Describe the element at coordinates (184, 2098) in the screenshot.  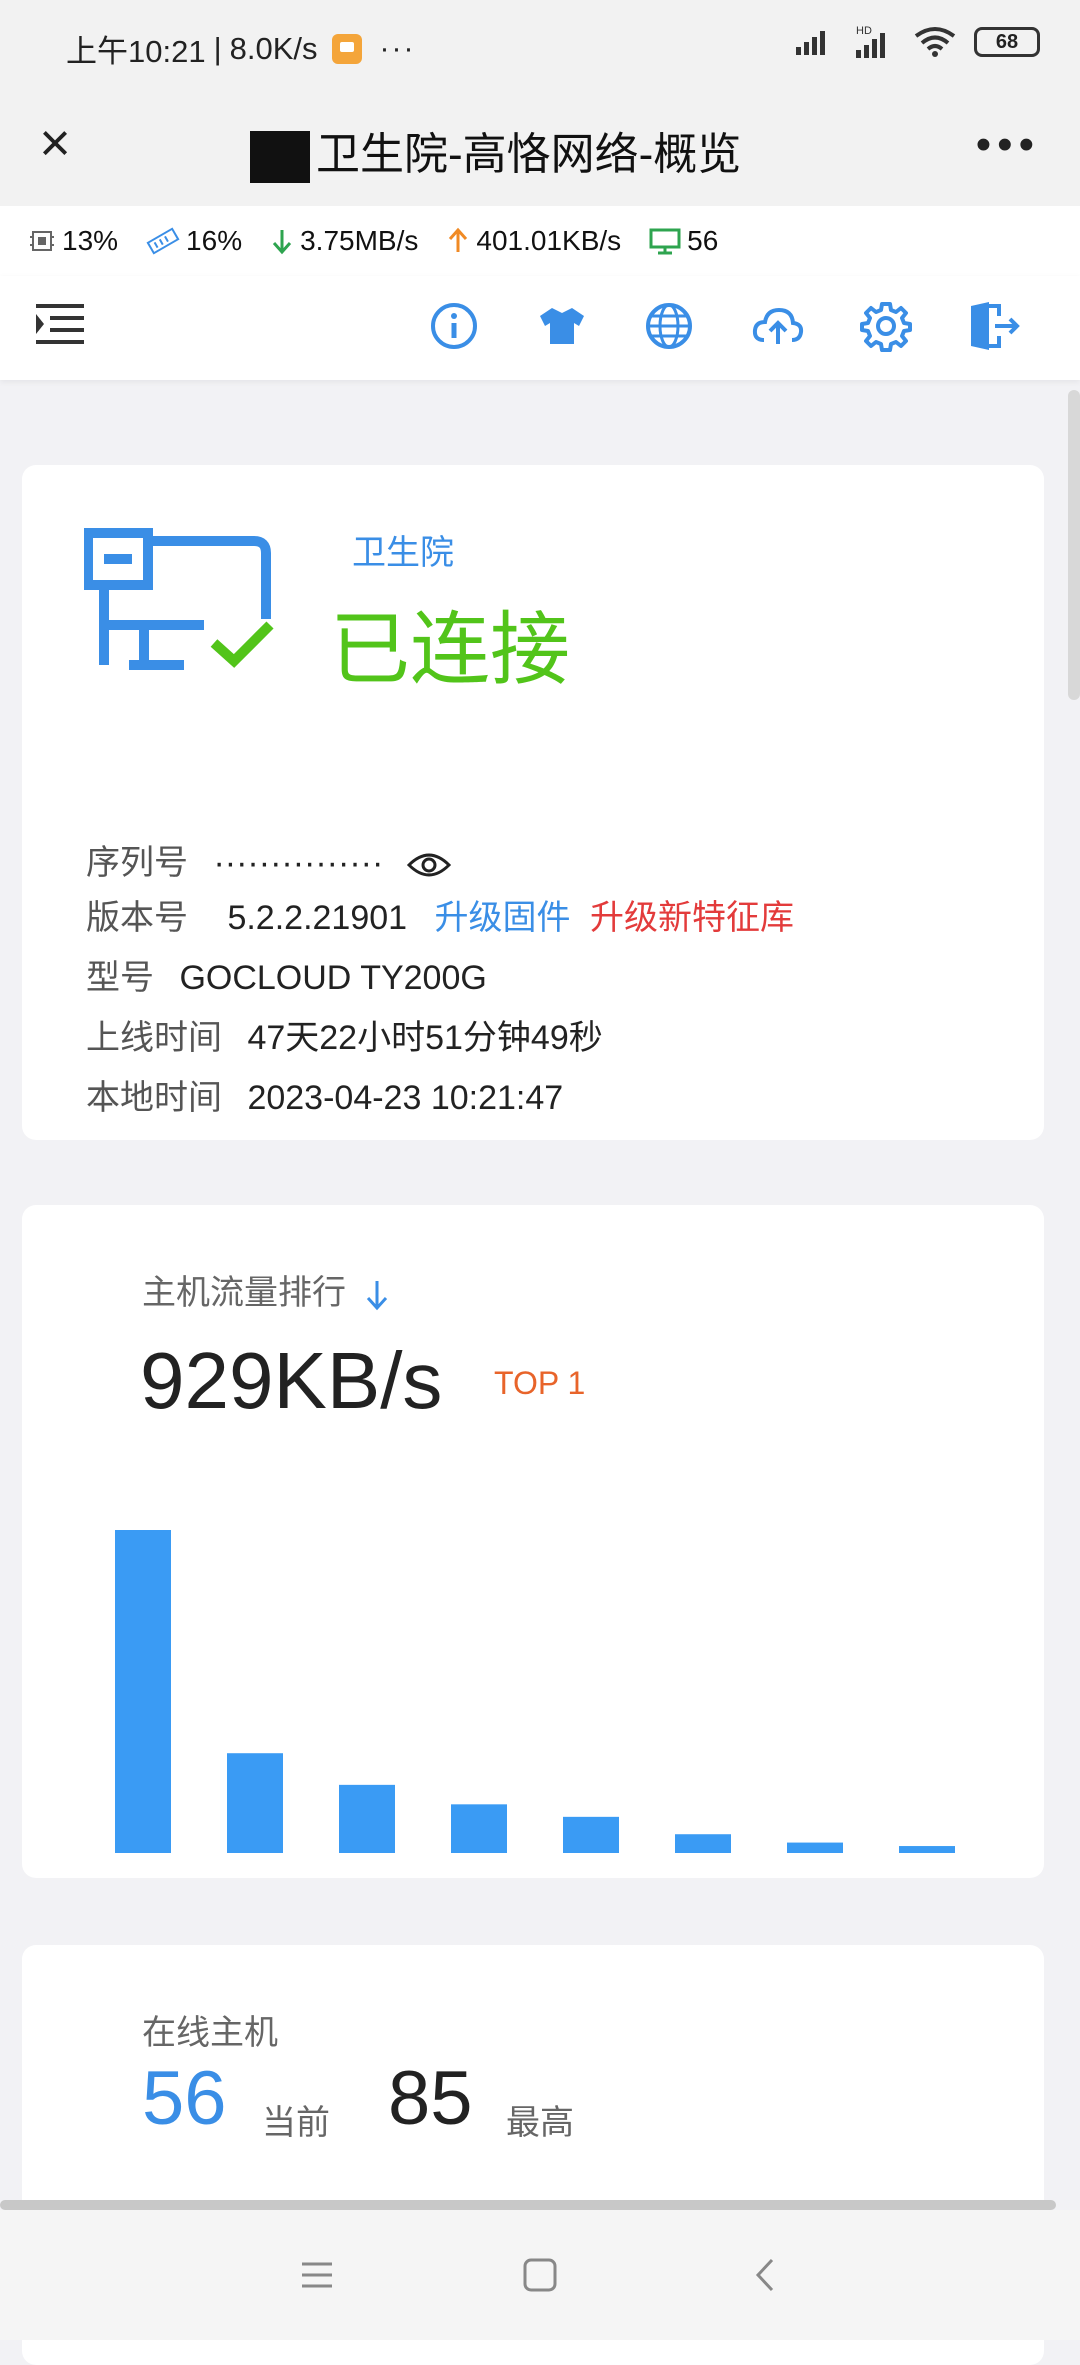
I see `hosts-current-value: 56` at that location.